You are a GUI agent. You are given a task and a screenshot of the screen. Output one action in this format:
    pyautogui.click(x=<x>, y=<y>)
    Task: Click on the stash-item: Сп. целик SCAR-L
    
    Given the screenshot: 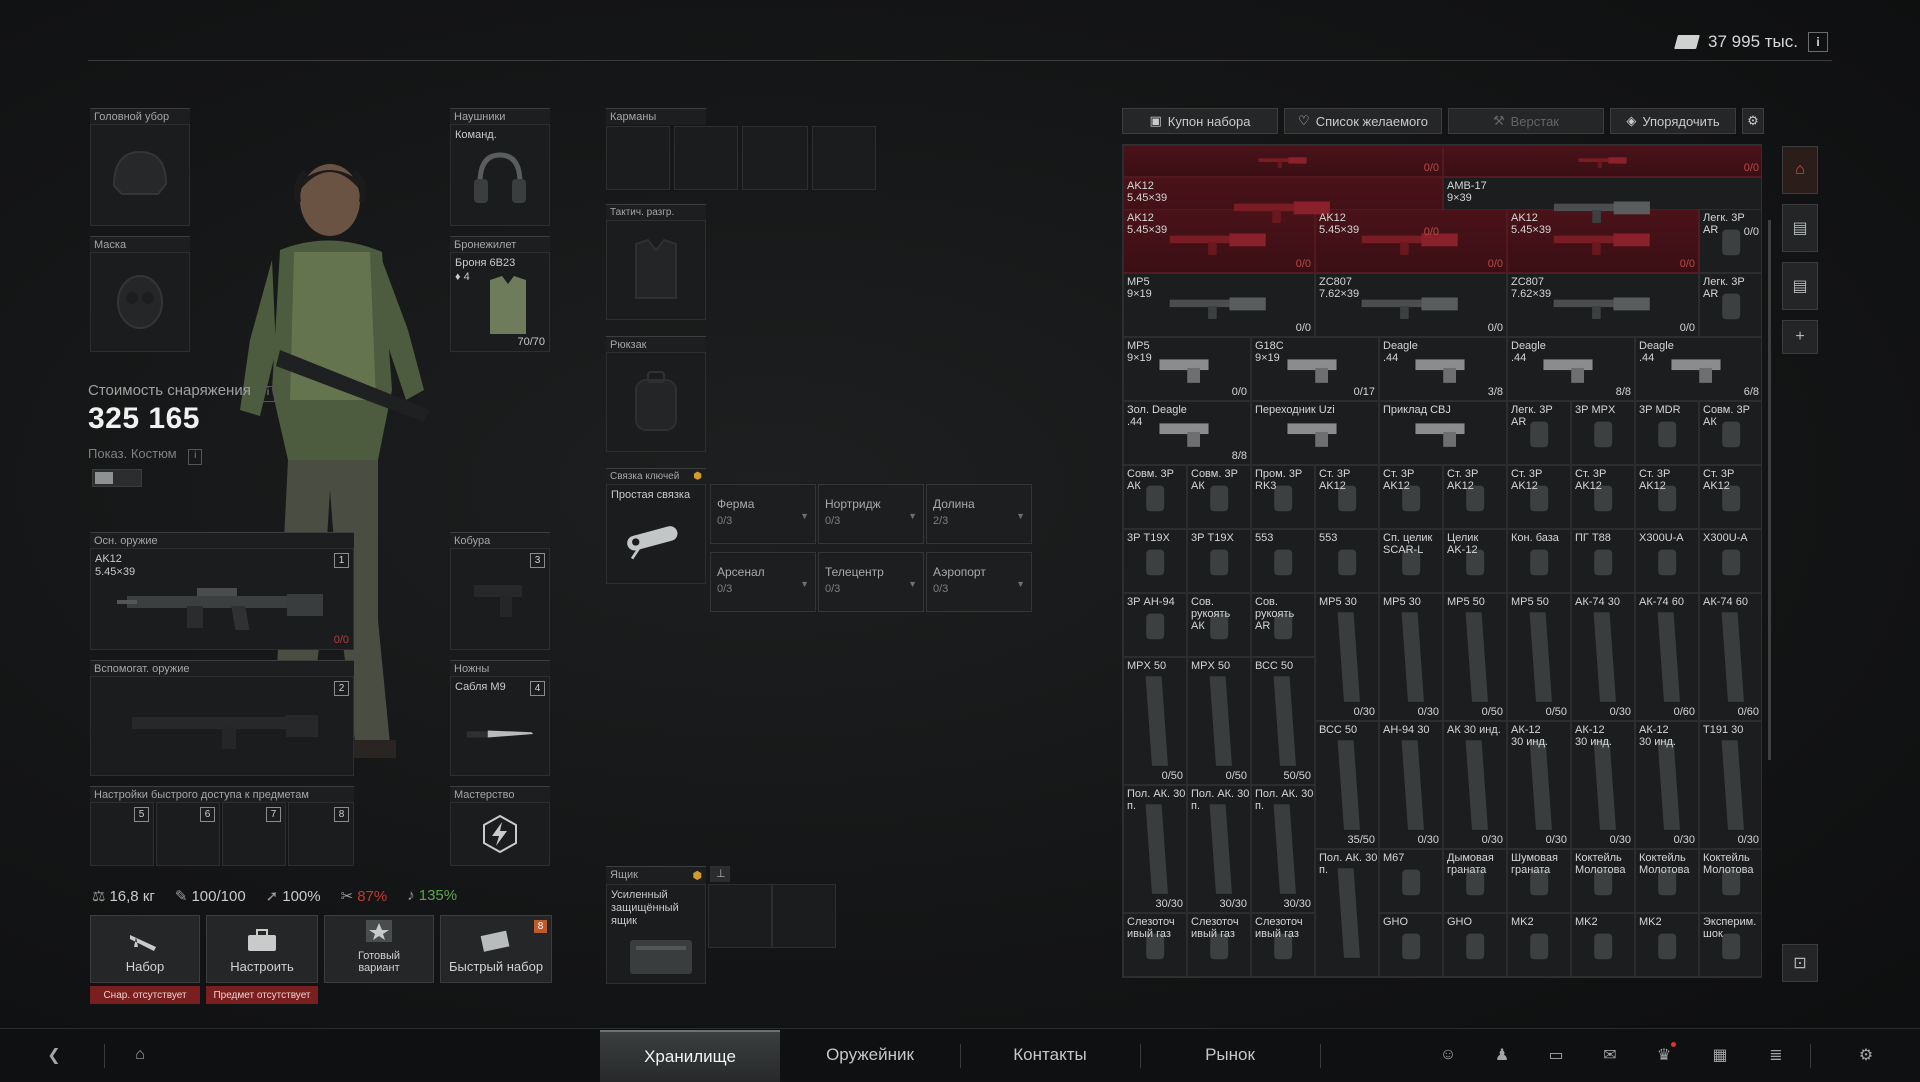 What is the action you would take?
    pyautogui.click(x=1411, y=561)
    